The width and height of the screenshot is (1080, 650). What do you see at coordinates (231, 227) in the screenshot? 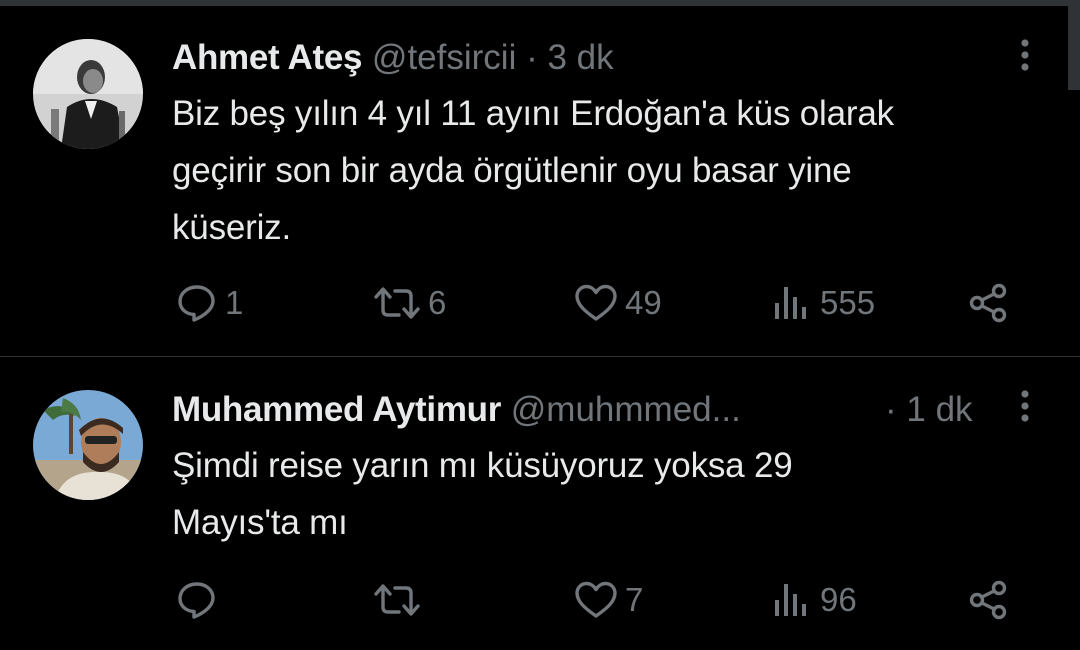
I see `tweet-text-line: küseriz.` at bounding box center [231, 227].